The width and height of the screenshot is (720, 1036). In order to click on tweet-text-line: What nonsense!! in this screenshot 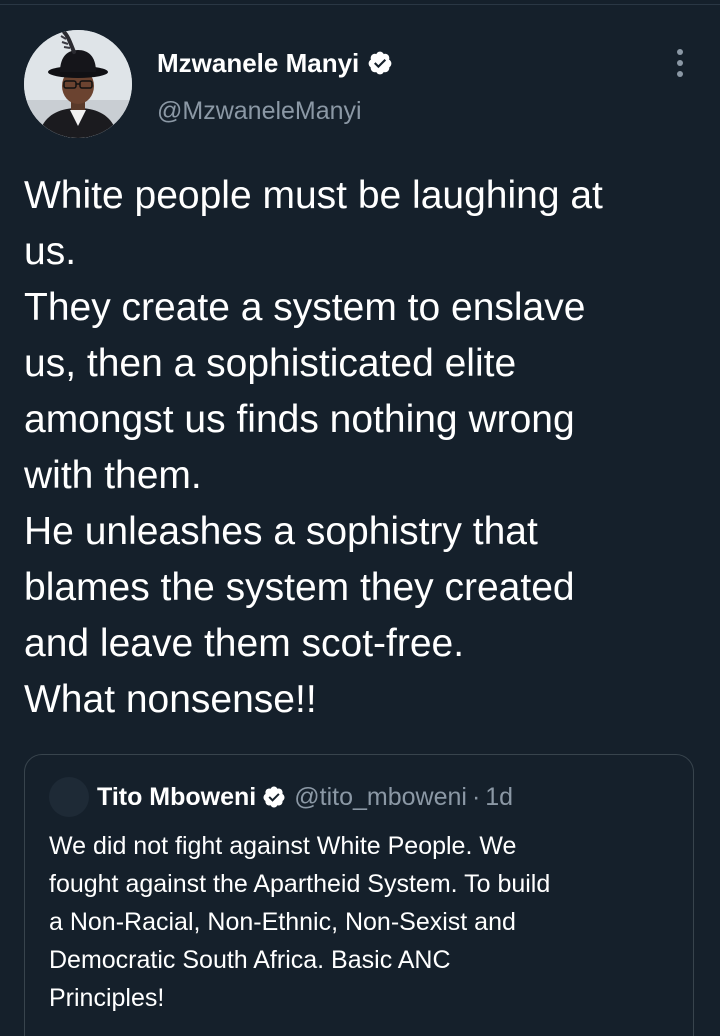, I will do `click(170, 699)`.